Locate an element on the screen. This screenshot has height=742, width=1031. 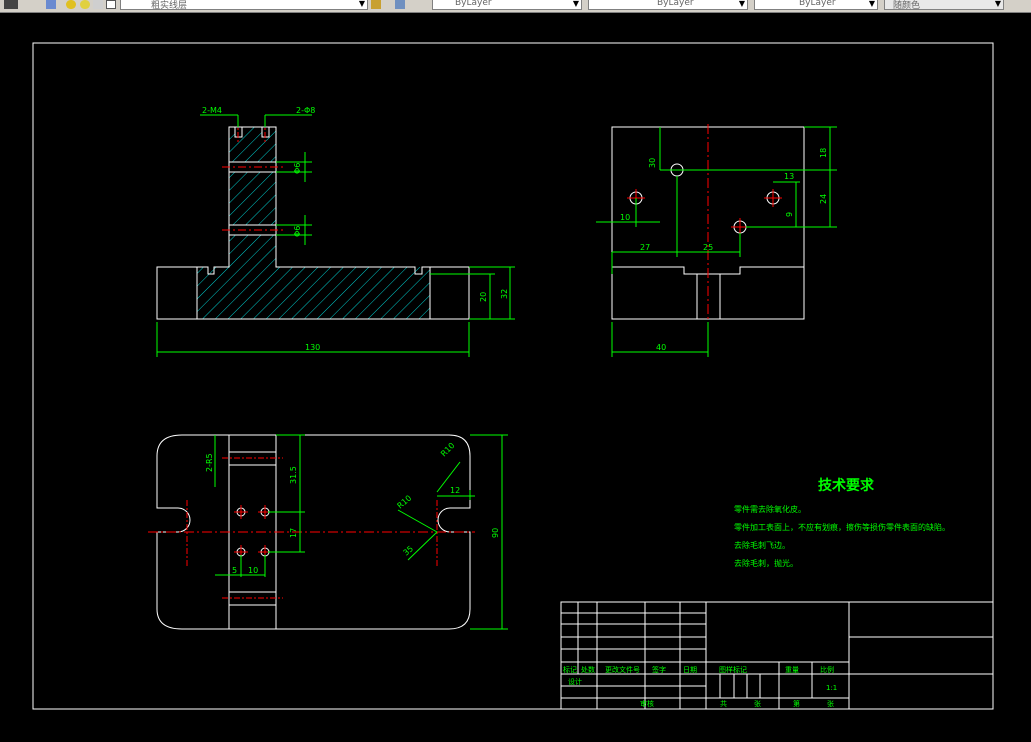
dim-hole-callout: 2-Φ8 is located at coordinates (305, 110).